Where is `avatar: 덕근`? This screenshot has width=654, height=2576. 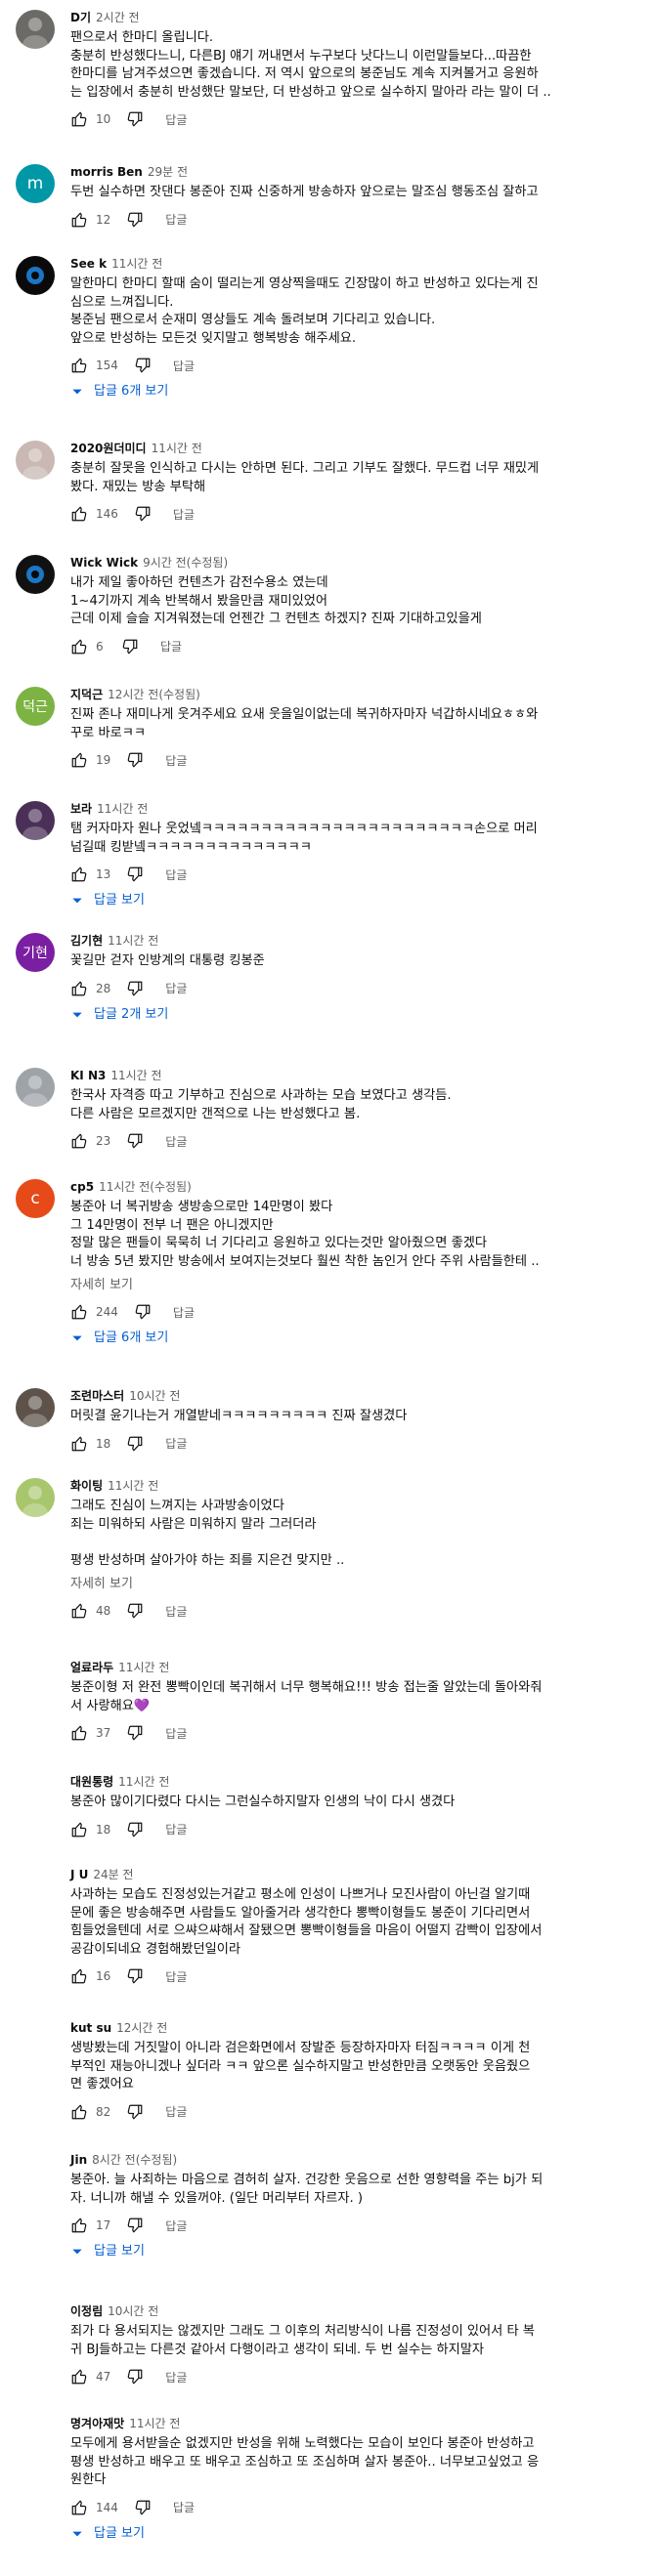
avatar: 덕근 is located at coordinates (35, 706).